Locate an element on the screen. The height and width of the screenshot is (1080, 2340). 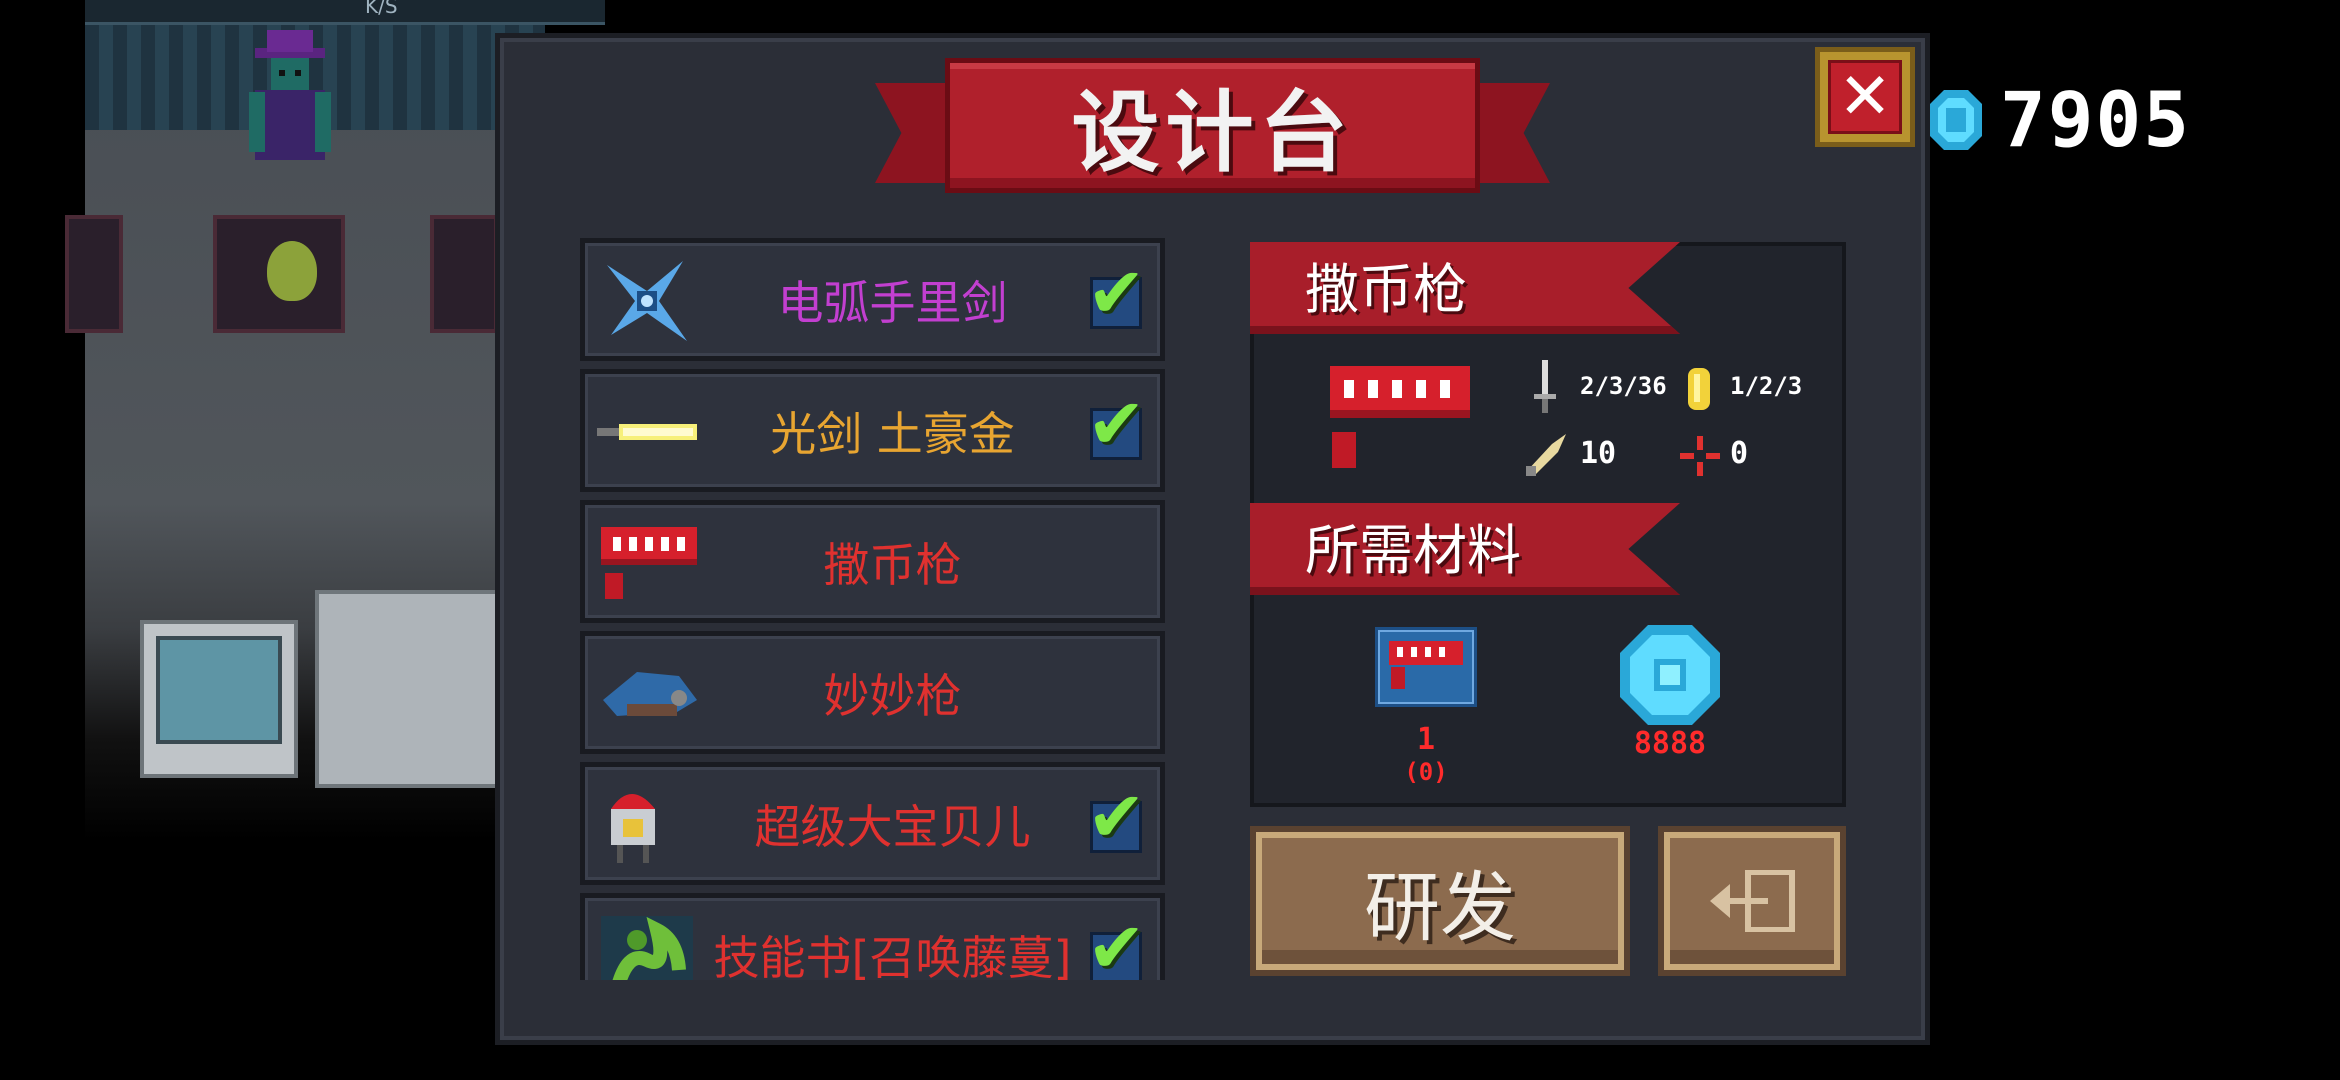
item-name: 妙妙枪 is located at coordinates (892, 695).